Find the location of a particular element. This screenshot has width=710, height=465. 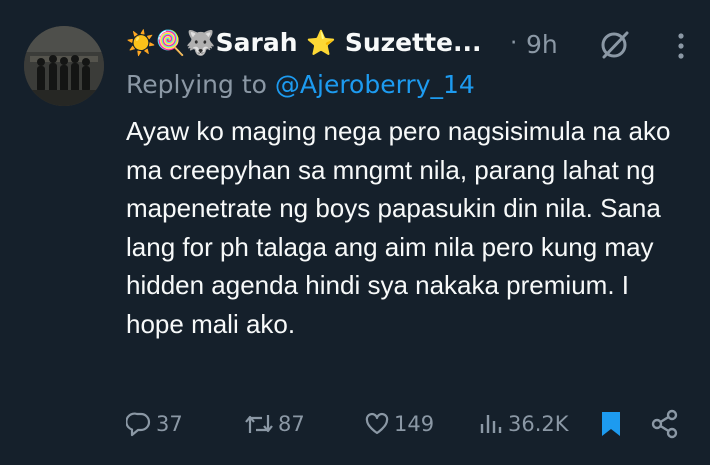

repost-count: 87 is located at coordinates (291, 424).